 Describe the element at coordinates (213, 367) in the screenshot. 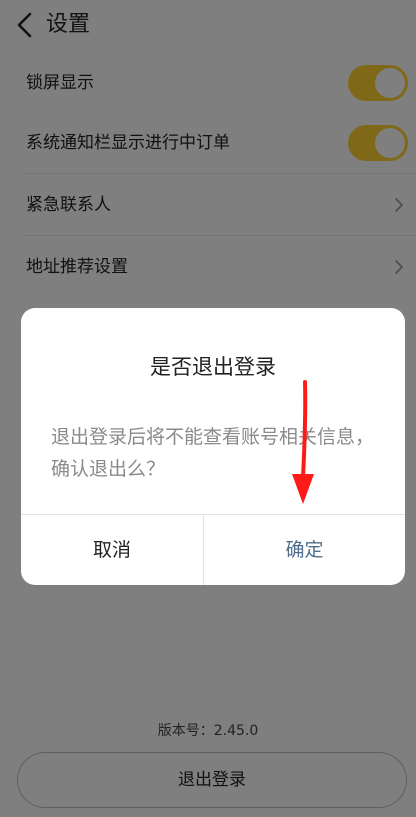

I see `dialog-title: 是否退出登录` at that location.